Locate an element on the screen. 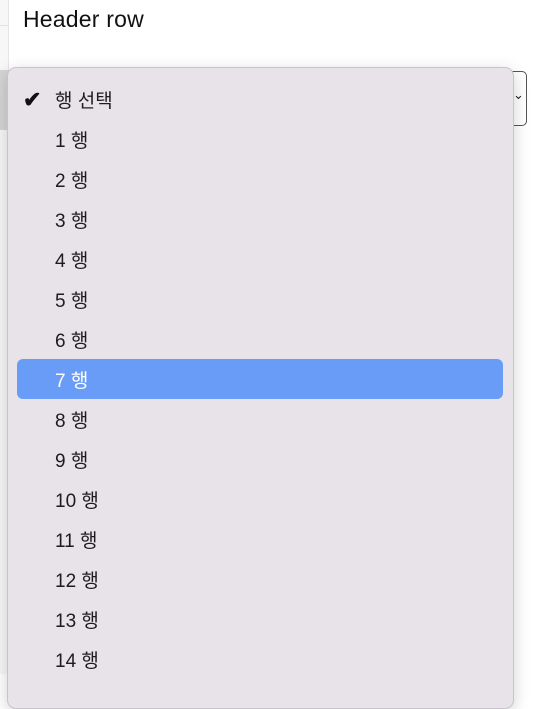  option-label: 3 행 is located at coordinates (72, 221).